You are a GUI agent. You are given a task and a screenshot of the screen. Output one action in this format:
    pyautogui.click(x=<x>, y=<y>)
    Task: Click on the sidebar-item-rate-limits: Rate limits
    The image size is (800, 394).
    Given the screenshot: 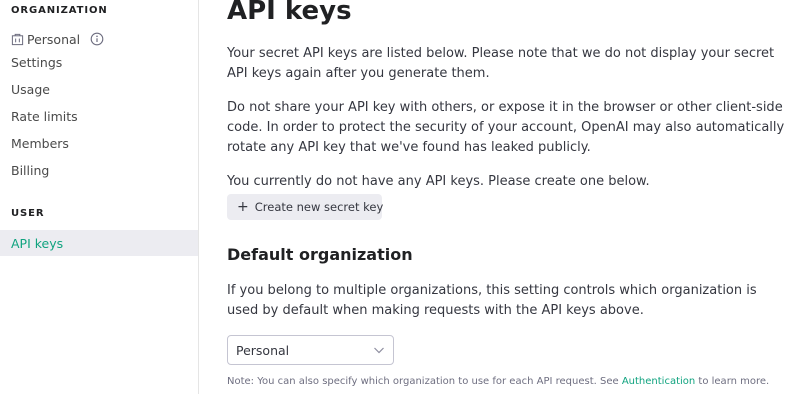 What is the action you would take?
    pyautogui.click(x=99, y=116)
    